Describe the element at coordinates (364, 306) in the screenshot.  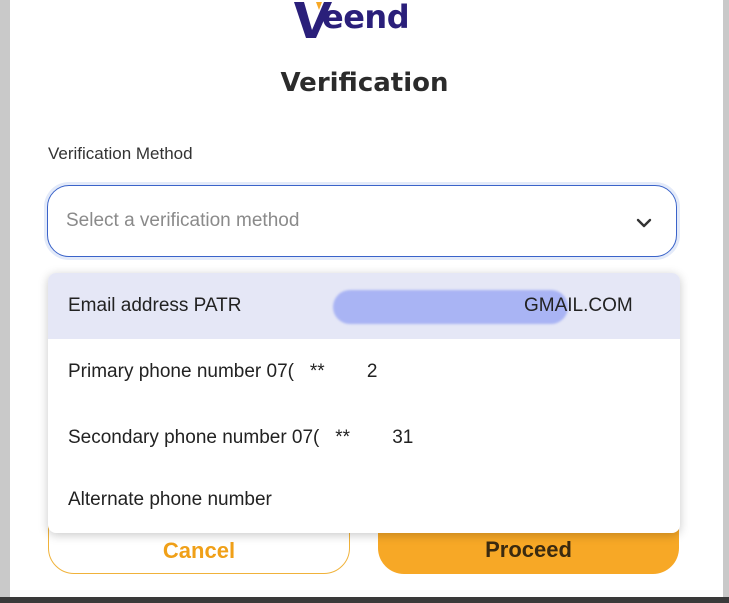
I see `option-email: Email address PATR GMAIL.COM` at that location.